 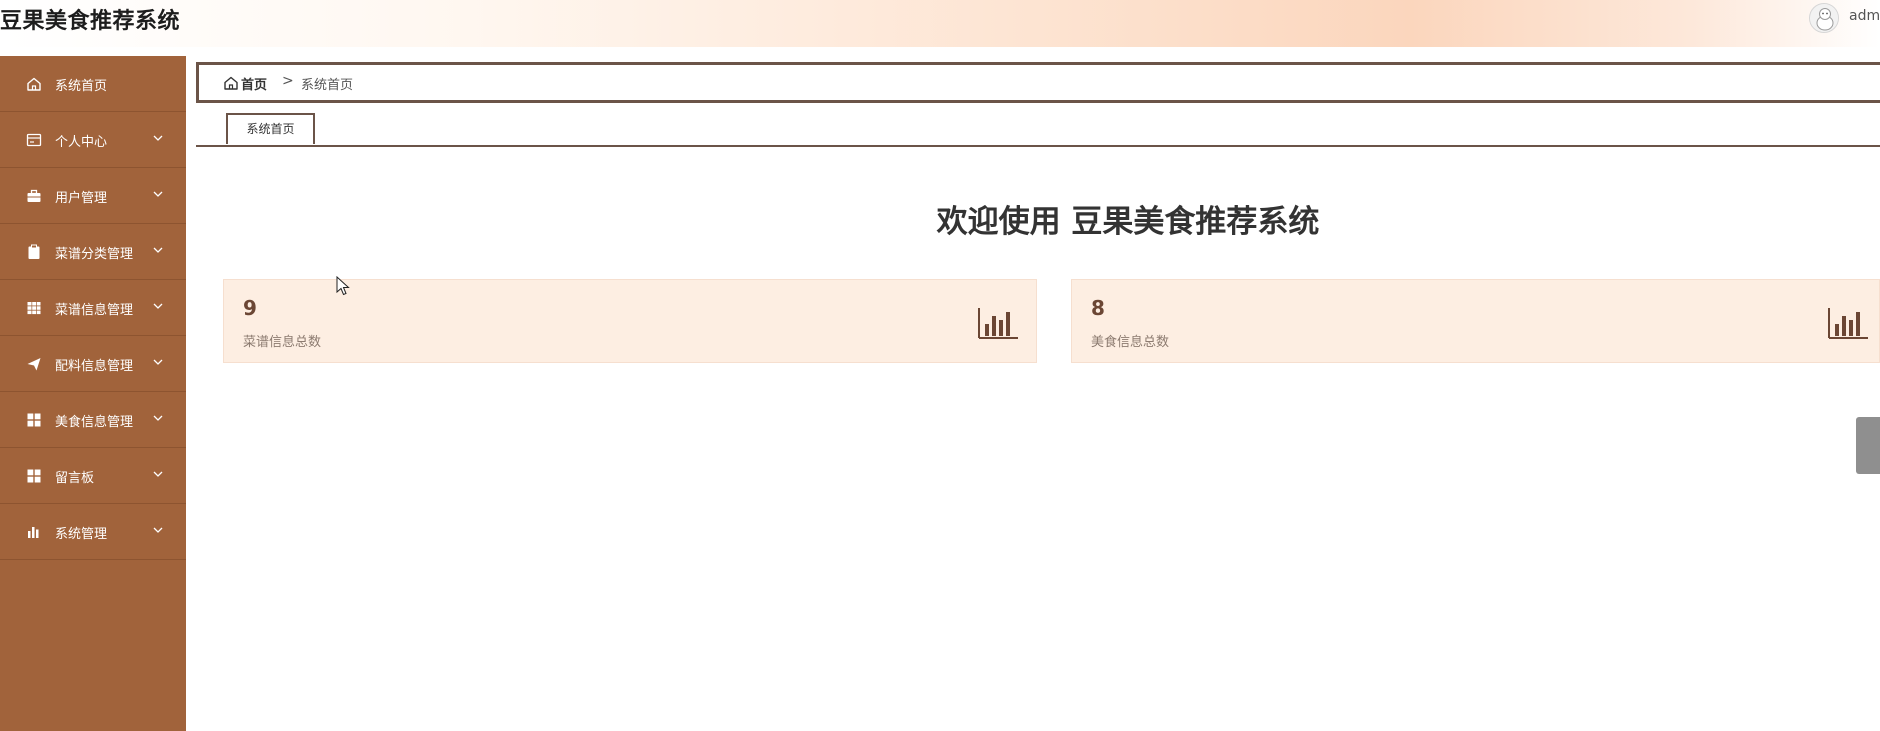 I want to click on breadcrumb-current: 系统首页, so click(x=327, y=85).